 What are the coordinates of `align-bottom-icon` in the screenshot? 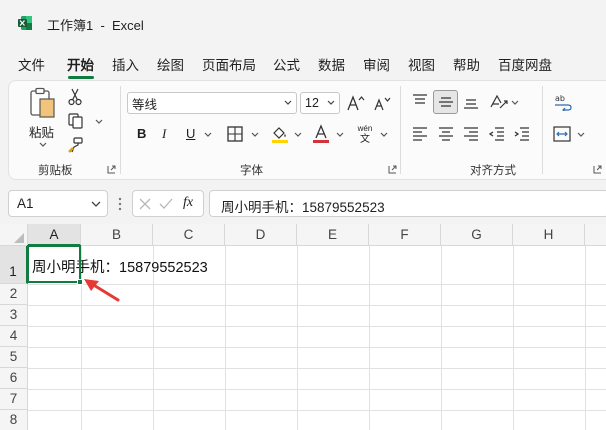 It's located at (471, 103).